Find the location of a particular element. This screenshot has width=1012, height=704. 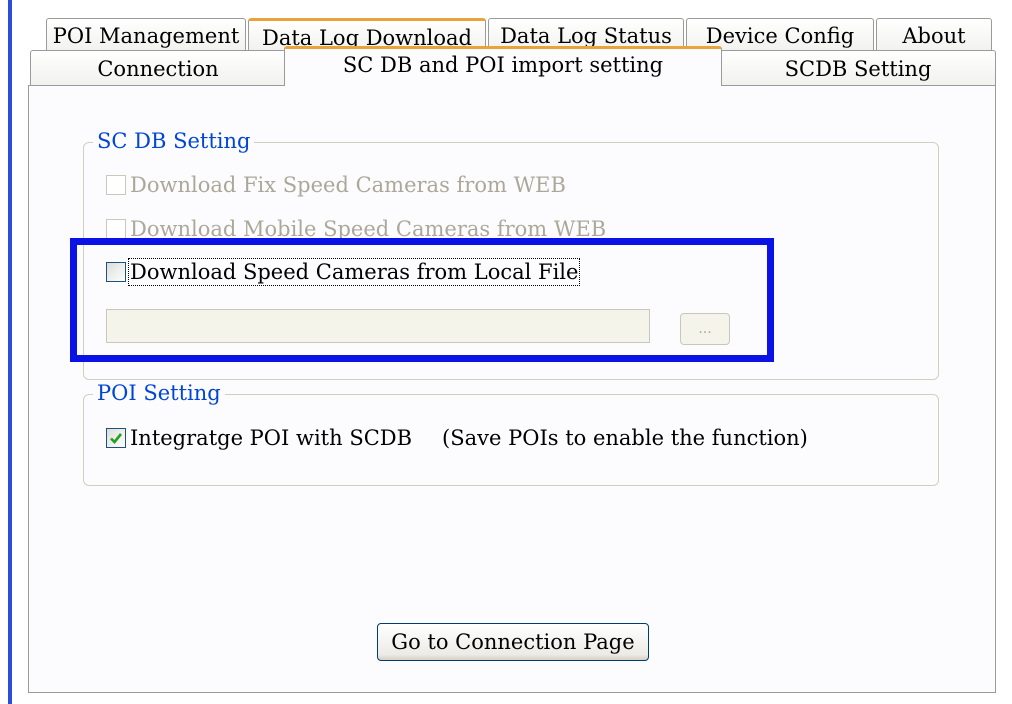

local-file-path-input is located at coordinates (378, 326).